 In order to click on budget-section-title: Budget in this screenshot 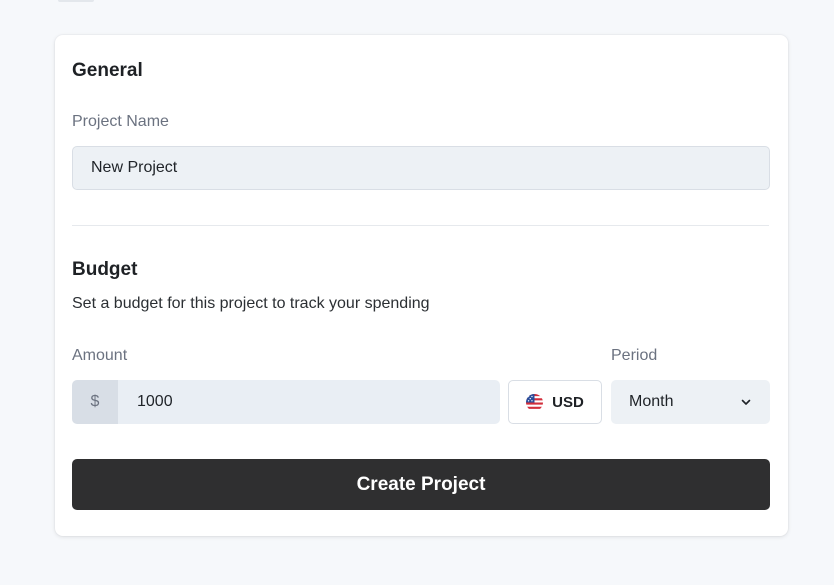, I will do `click(105, 269)`.